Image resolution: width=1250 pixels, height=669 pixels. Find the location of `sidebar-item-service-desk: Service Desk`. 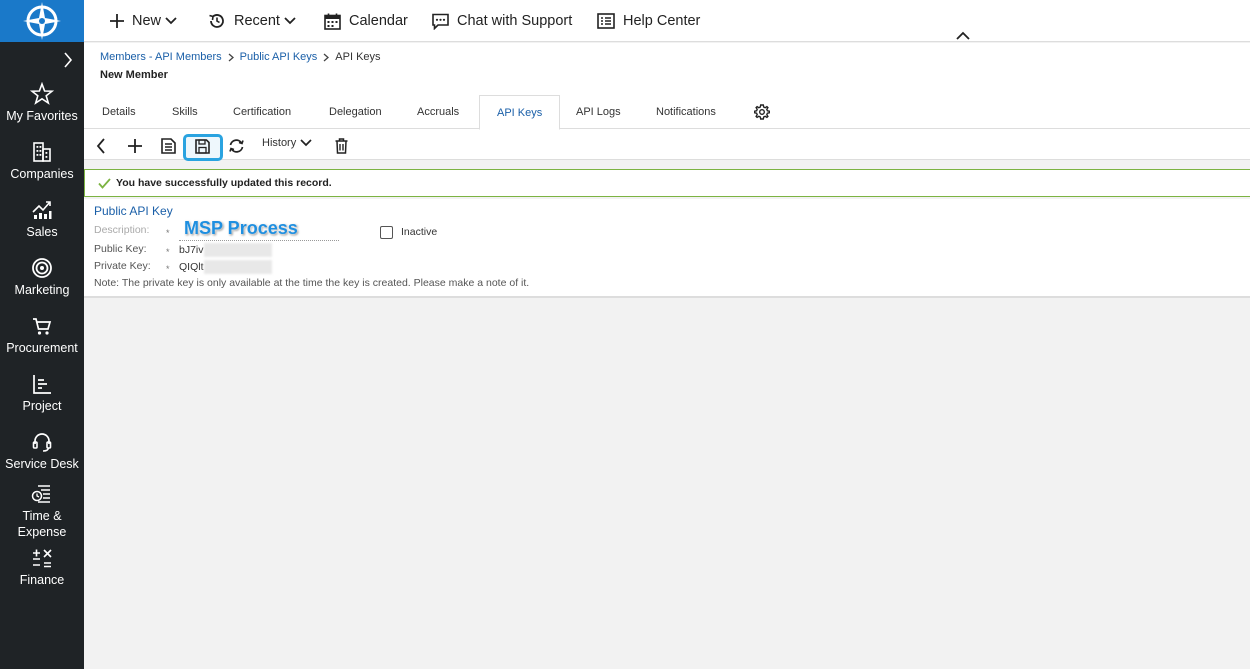

sidebar-item-service-desk: Service Desk is located at coordinates (42, 451).